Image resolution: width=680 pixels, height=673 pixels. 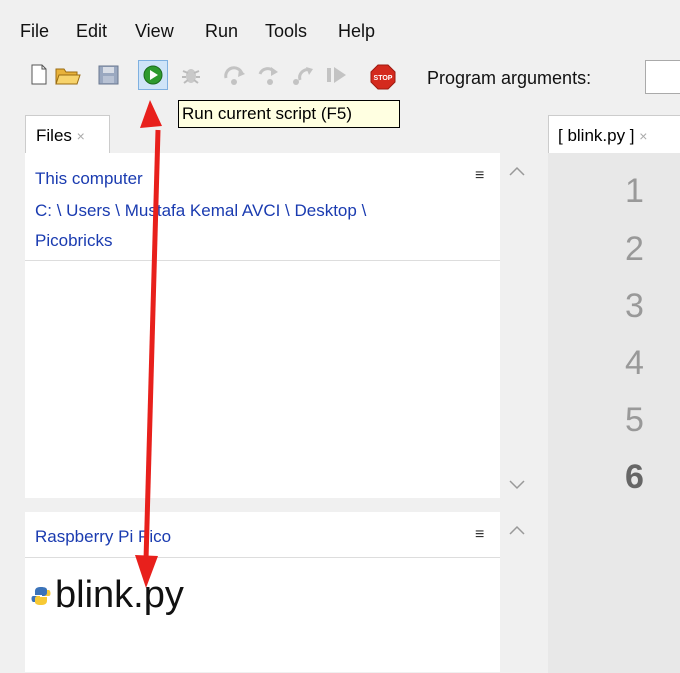 I want to click on tab-files: Files ×, so click(x=67, y=134).